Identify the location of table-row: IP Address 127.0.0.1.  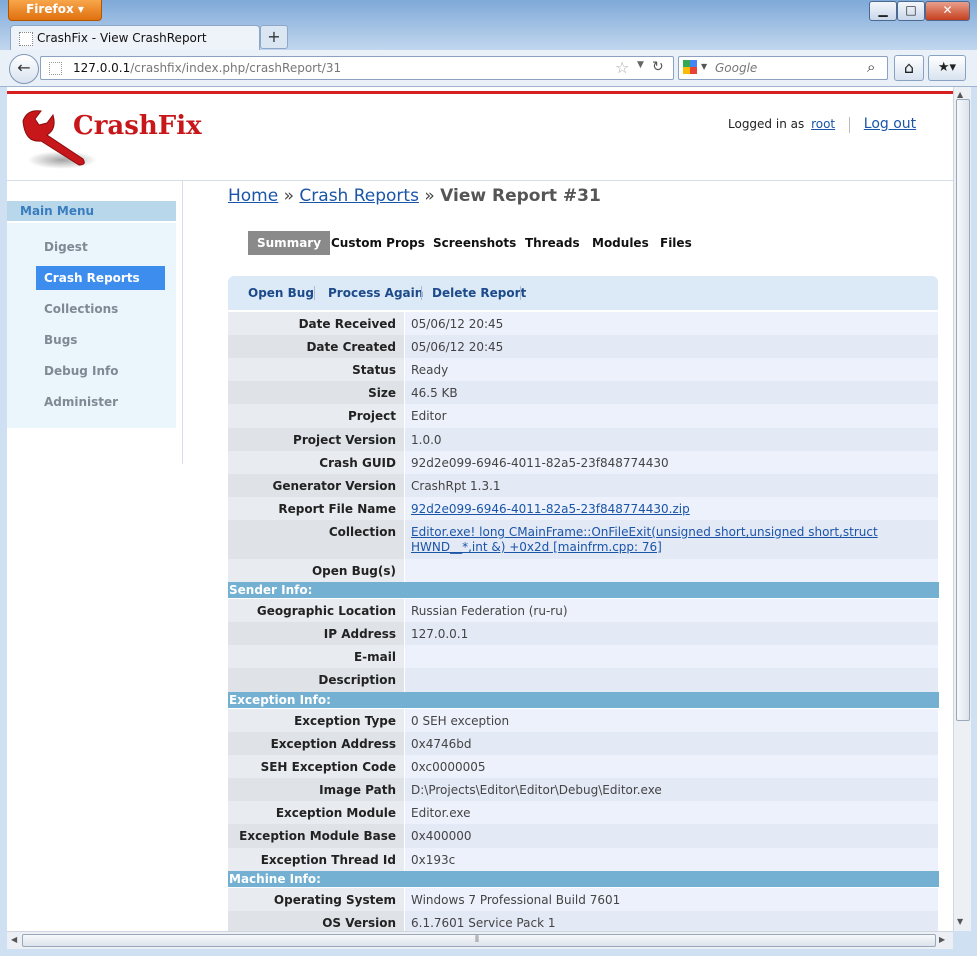
(583, 634).